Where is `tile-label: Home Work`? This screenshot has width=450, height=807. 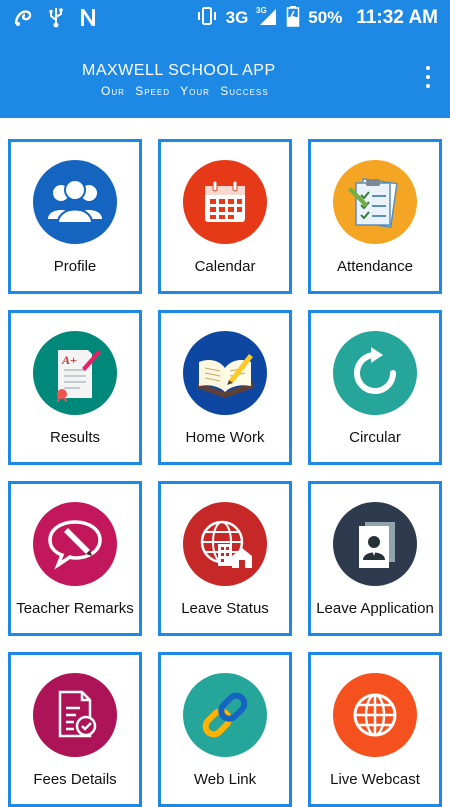 tile-label: Home Work is located at coordinates (225, 437).